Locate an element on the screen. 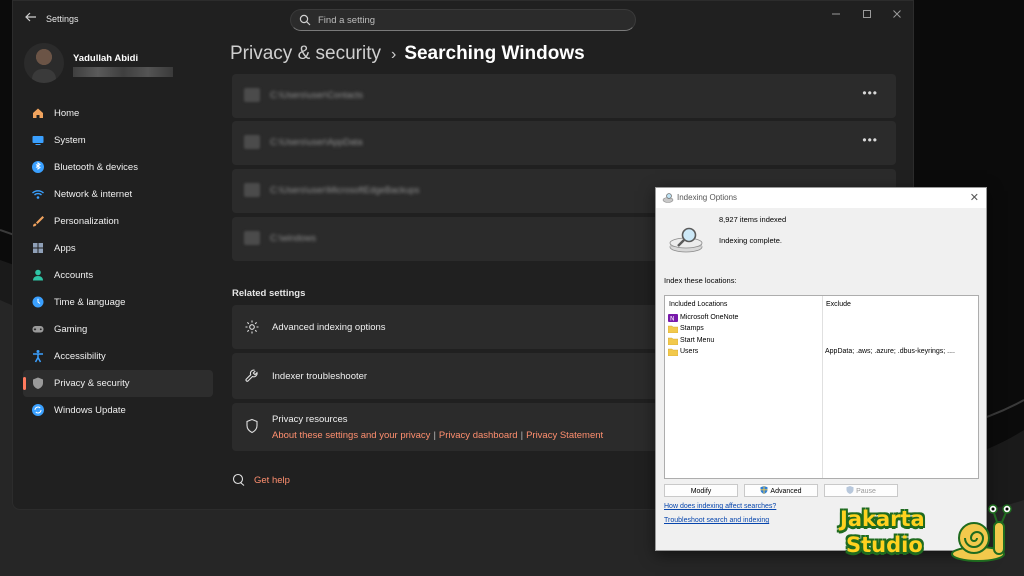  close-button is located at coordinates (897, 16).